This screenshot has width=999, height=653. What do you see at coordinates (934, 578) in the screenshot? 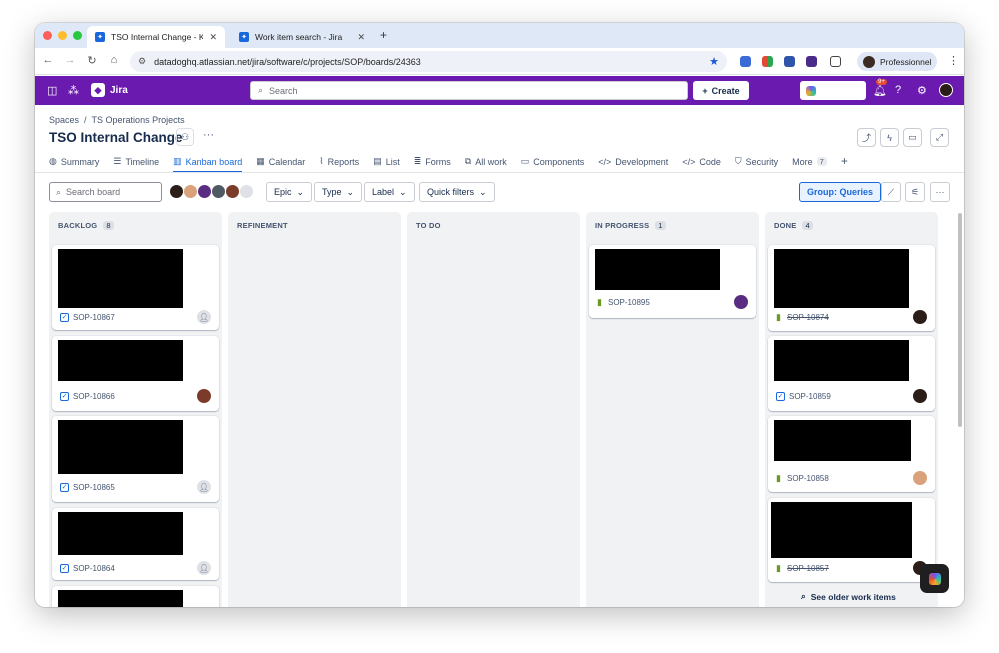
I see `rovo-chat-button` at bounding box center [934, 578].